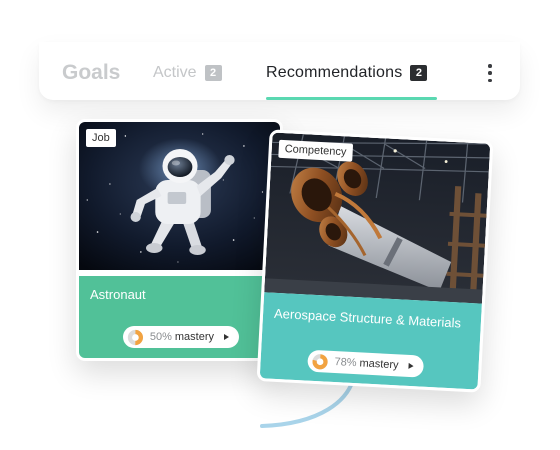 This screenshot has height=450, width=560. Describe the element at coordinates (490, 73) in the screenshot. I see `more-options-icon` at that location.